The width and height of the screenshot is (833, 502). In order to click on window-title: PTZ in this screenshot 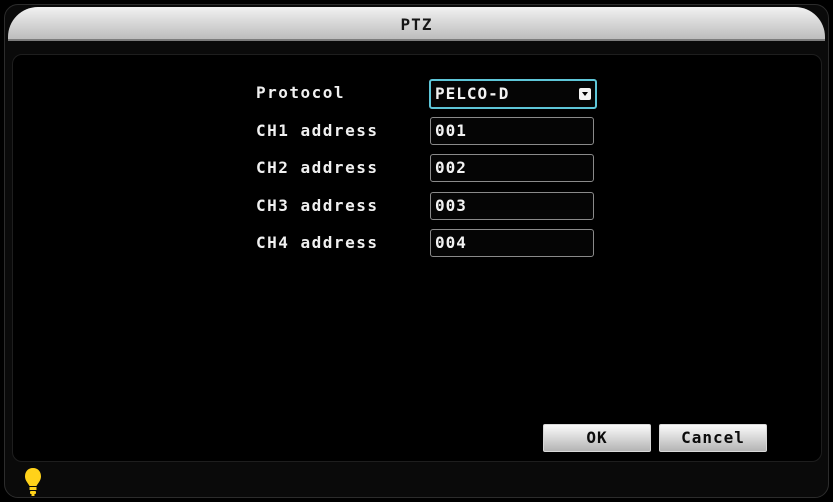, I will do `click(416, 24)`.